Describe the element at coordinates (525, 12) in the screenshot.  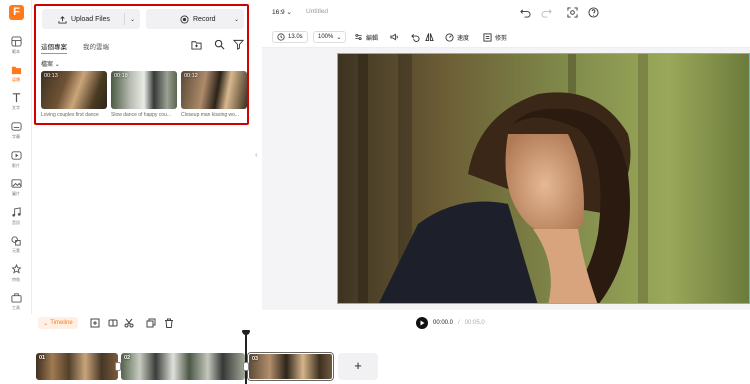
I see `undo-icon` at that location.